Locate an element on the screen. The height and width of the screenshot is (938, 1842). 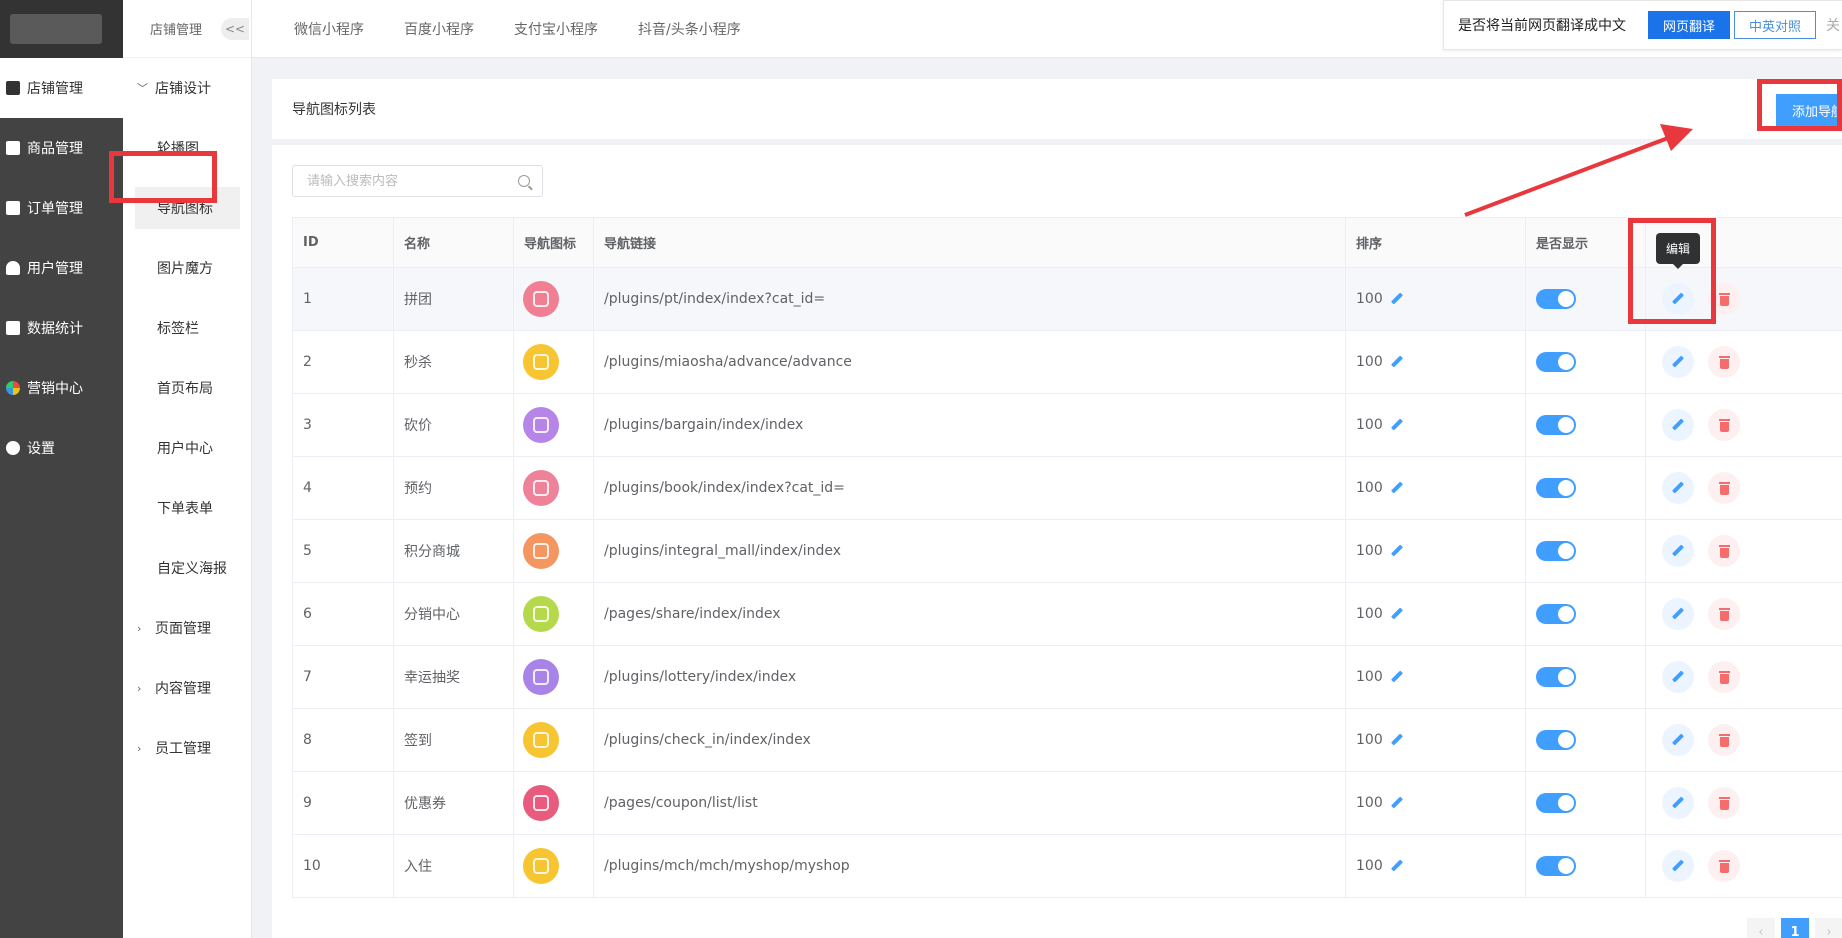
main-nav-item-3: 用户管理 is located at coordinates (61, 268).